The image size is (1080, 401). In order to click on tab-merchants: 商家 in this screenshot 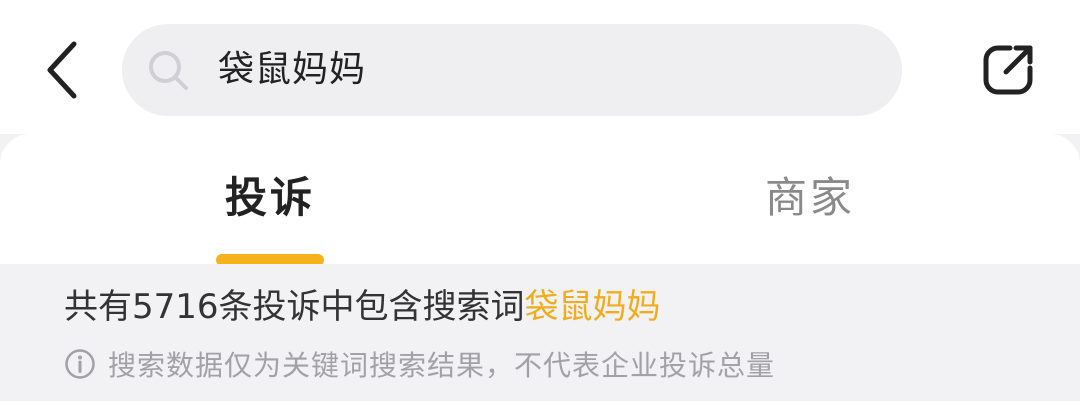, I will do `click(810, 199)`.